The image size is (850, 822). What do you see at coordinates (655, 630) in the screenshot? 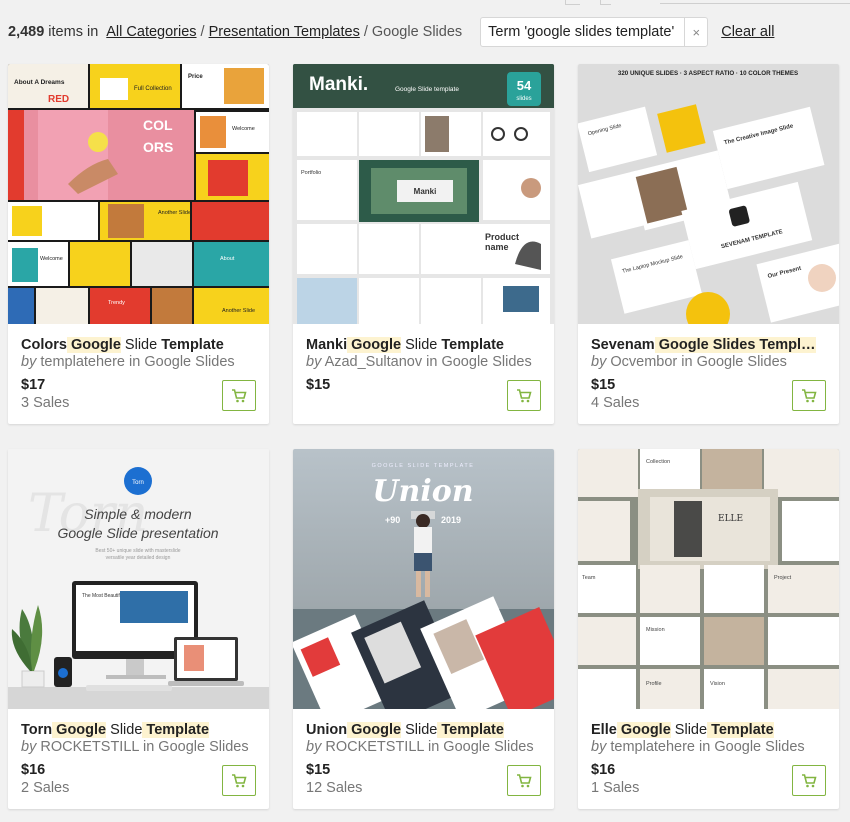
I see `svg-text: Mission` at bounding box center [655, 630].